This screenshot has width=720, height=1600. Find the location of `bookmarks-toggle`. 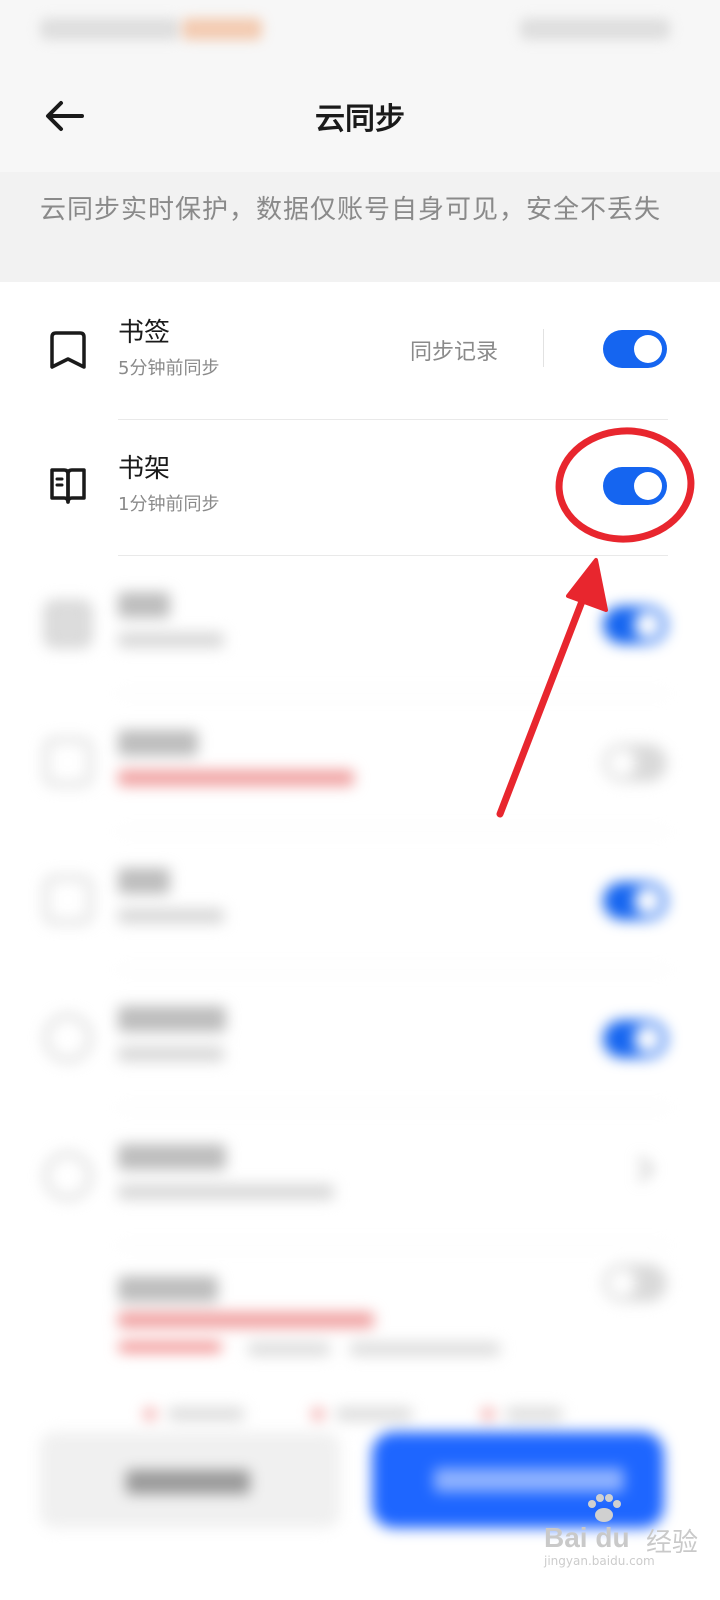

bookmarks-toggle is located at coordinates (635, 349).